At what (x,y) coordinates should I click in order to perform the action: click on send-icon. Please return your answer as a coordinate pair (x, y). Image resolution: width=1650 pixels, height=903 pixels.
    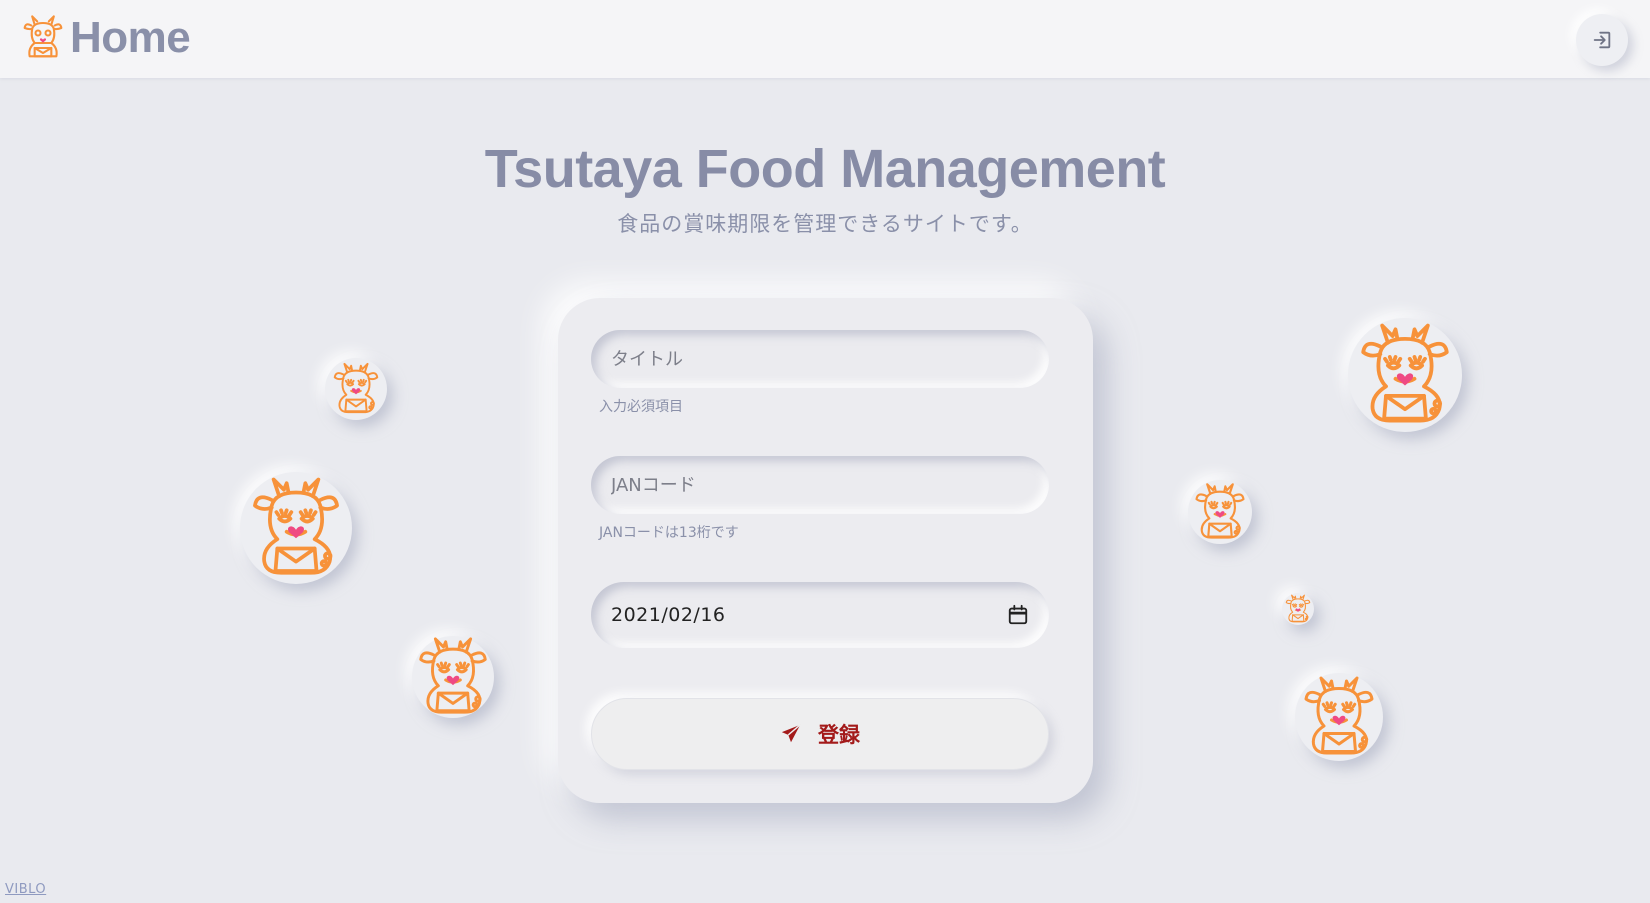
    Looking at the image, I should click on (791, 733).